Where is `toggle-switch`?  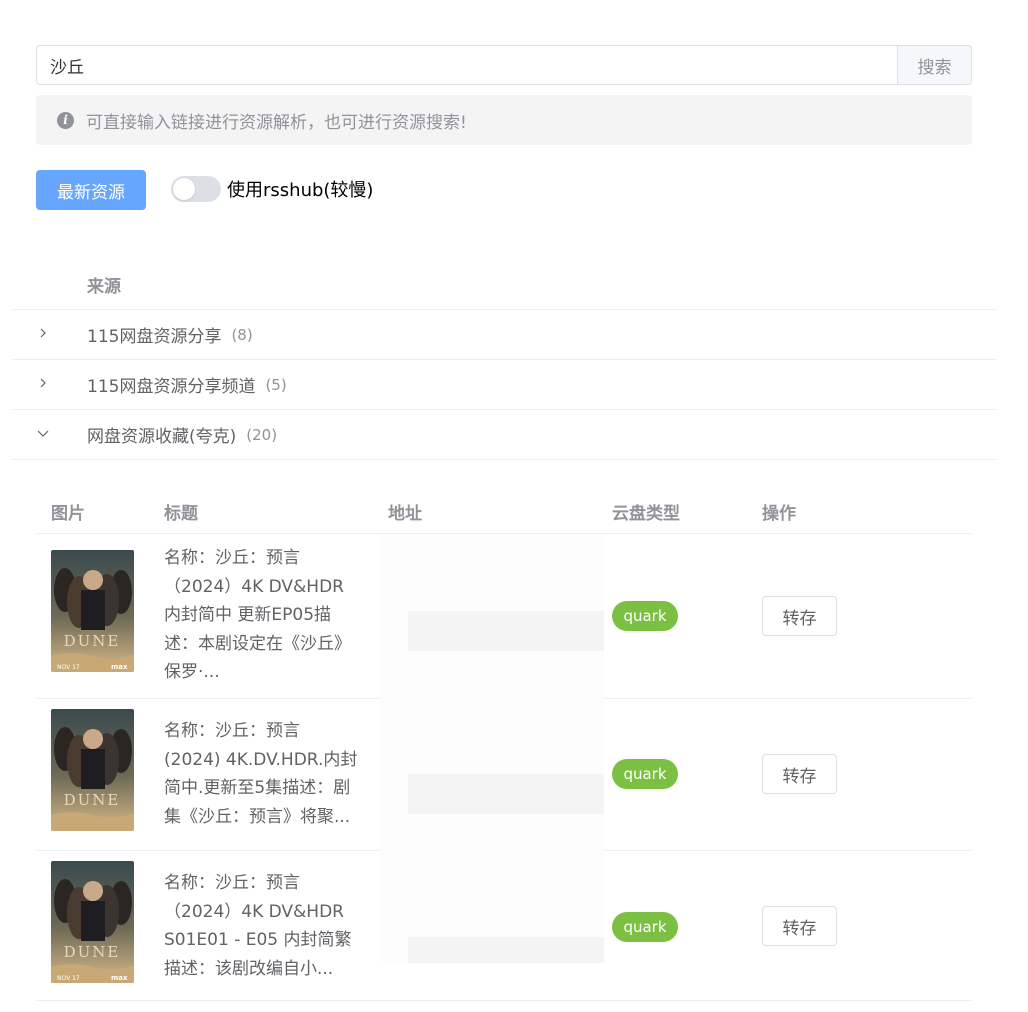 toggle-switch is located at coordinates (196, 189).